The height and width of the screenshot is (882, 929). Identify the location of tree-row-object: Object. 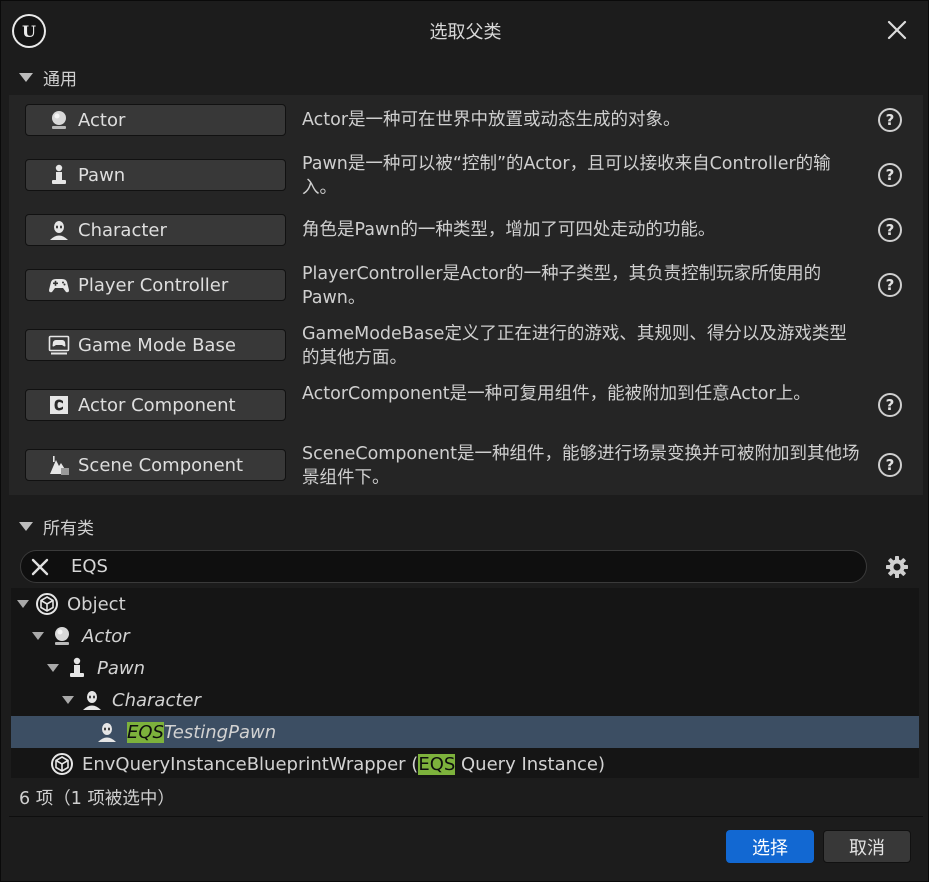
(465, 604).